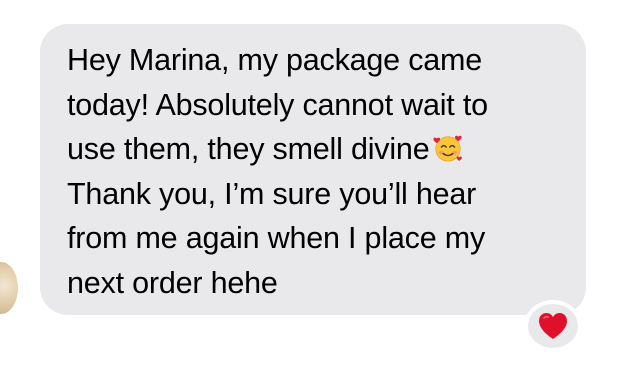 This screenshot has height=377, width=642. I want to click on smiling-face-with-hearts-icon, so click(448, 146).